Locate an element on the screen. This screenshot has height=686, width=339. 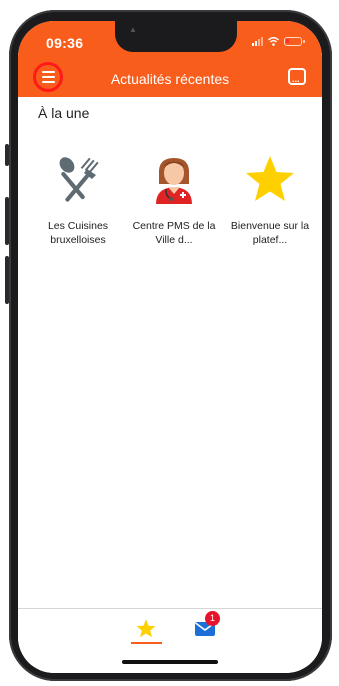
chat-bubble-icon is located at coordinates (297, 76).